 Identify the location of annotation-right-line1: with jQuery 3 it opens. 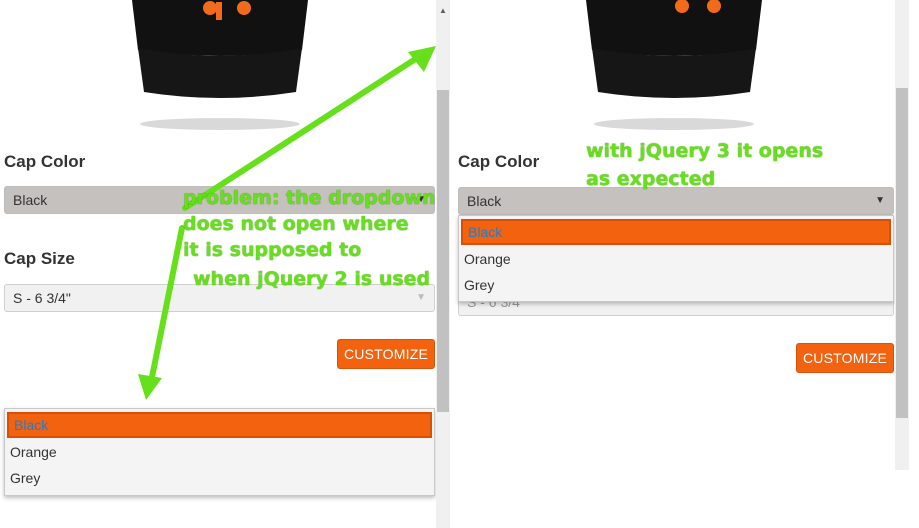
(705, 151).